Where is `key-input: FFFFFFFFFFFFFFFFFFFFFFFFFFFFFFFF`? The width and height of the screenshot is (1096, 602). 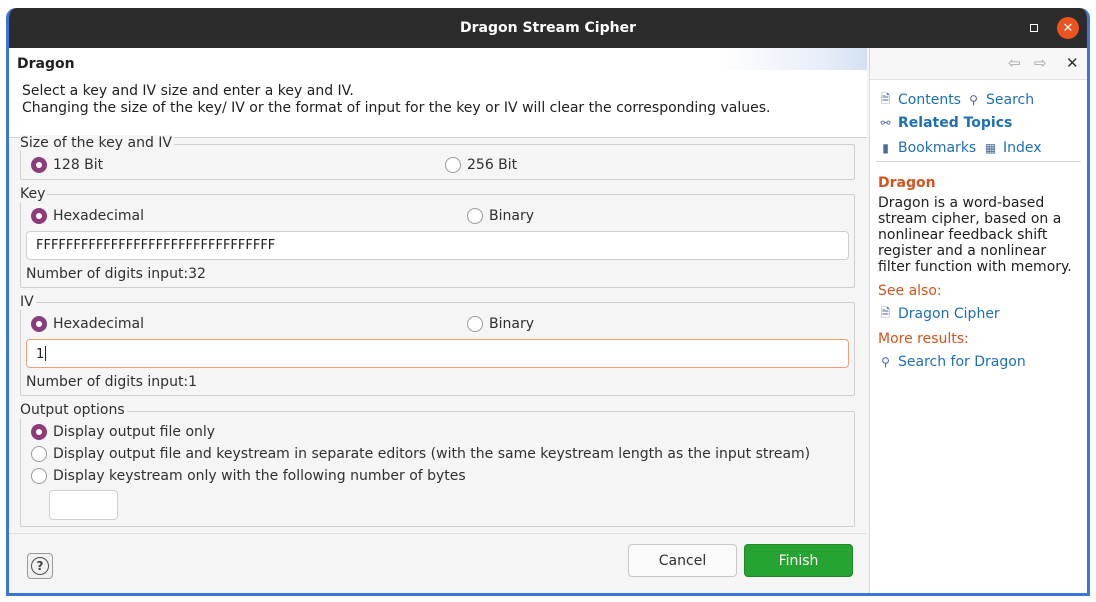 key-input: FFFFFFFFFFFFFFFFFFFFFFFFFFFFFFFF is located at coordinates (437, 245).